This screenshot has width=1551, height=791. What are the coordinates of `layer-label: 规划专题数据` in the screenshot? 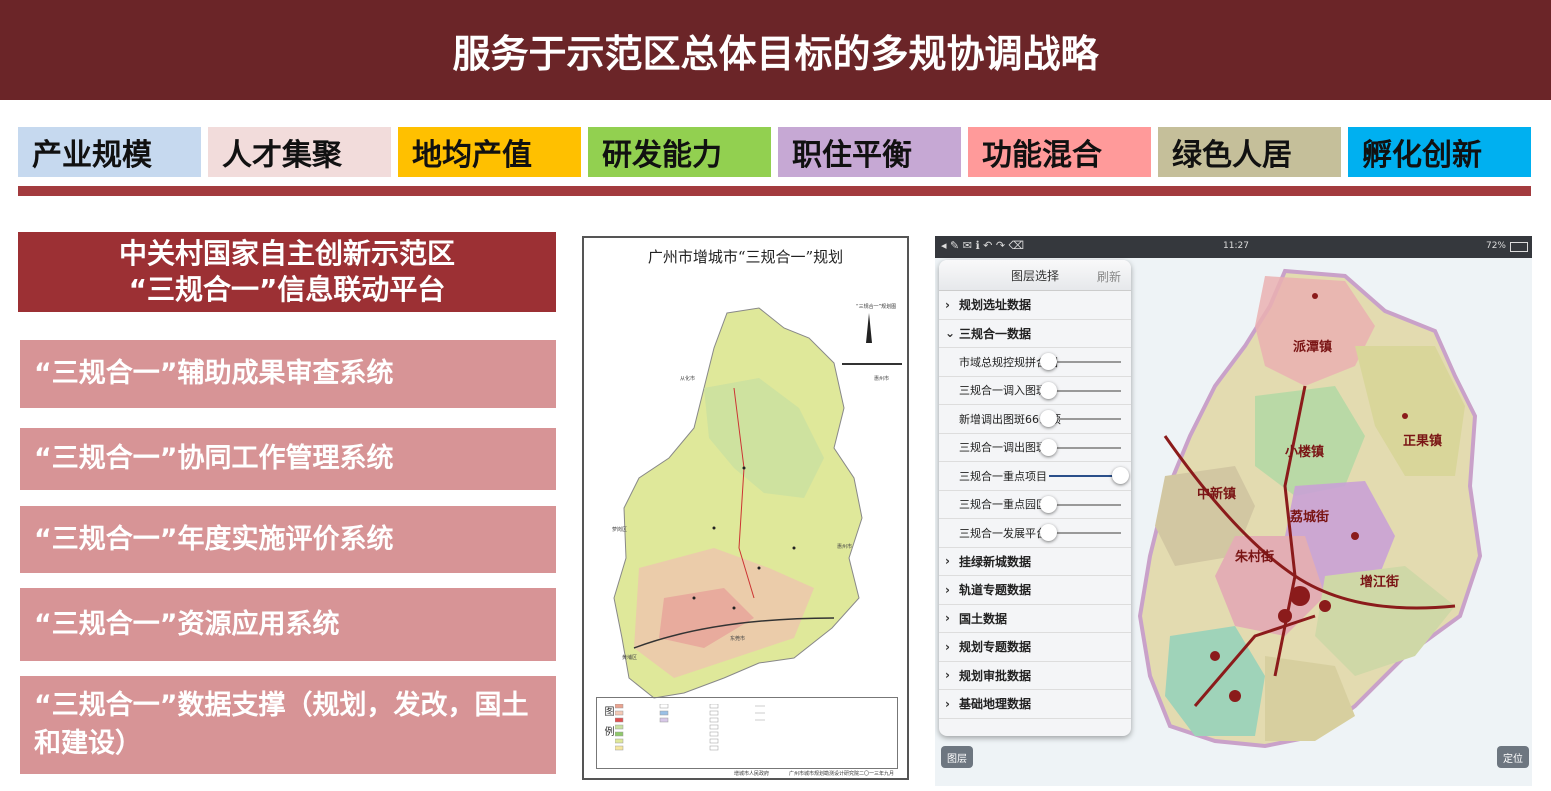 It's located at (995, 647).